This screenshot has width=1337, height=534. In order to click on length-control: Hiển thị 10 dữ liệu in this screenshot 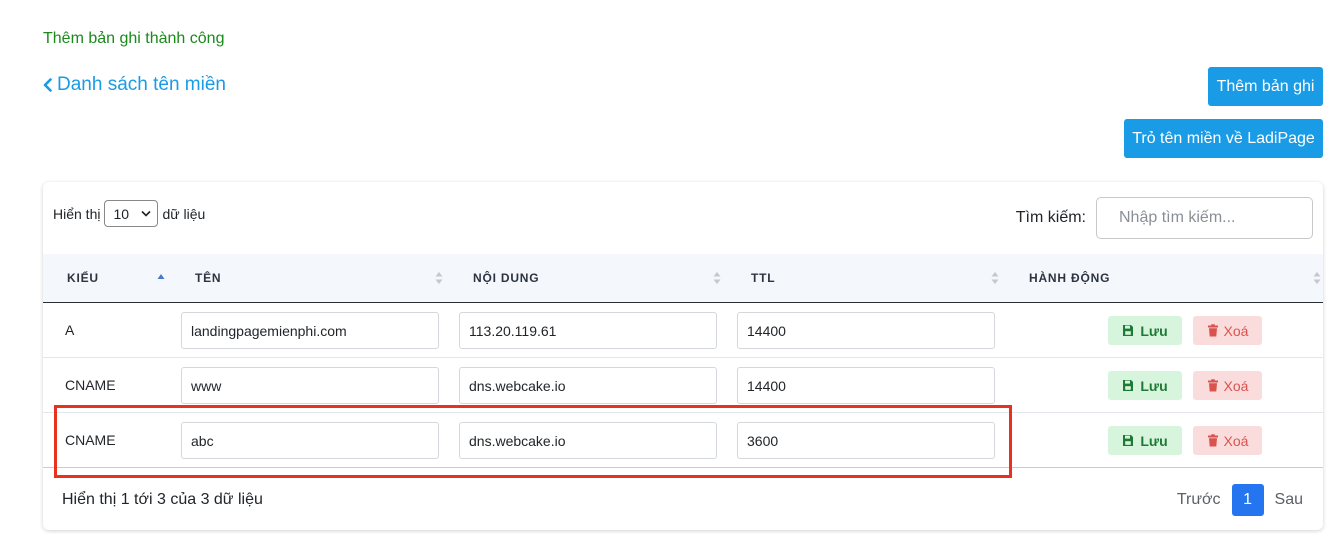, I will do `click(129, 213)`.